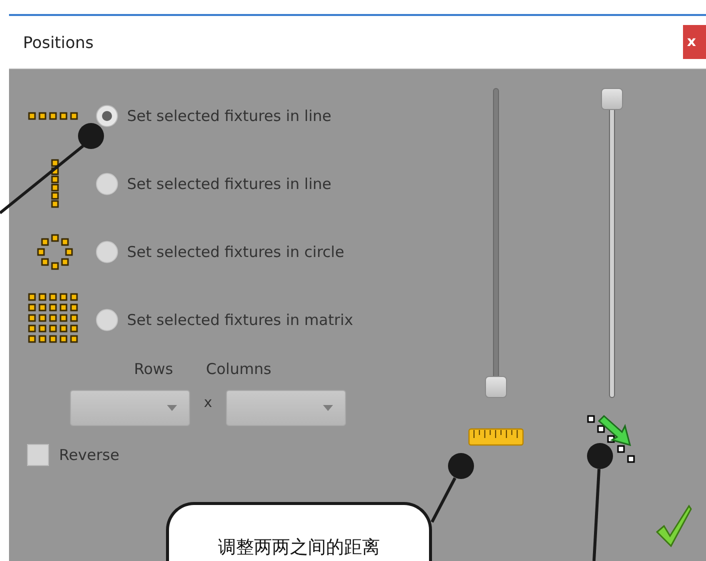 The image size is (706, 561). What do you see at coordinates (89, 455) in the screenshot?
I see `checkbox-label: Reverse` at bounding box center [89, 455].